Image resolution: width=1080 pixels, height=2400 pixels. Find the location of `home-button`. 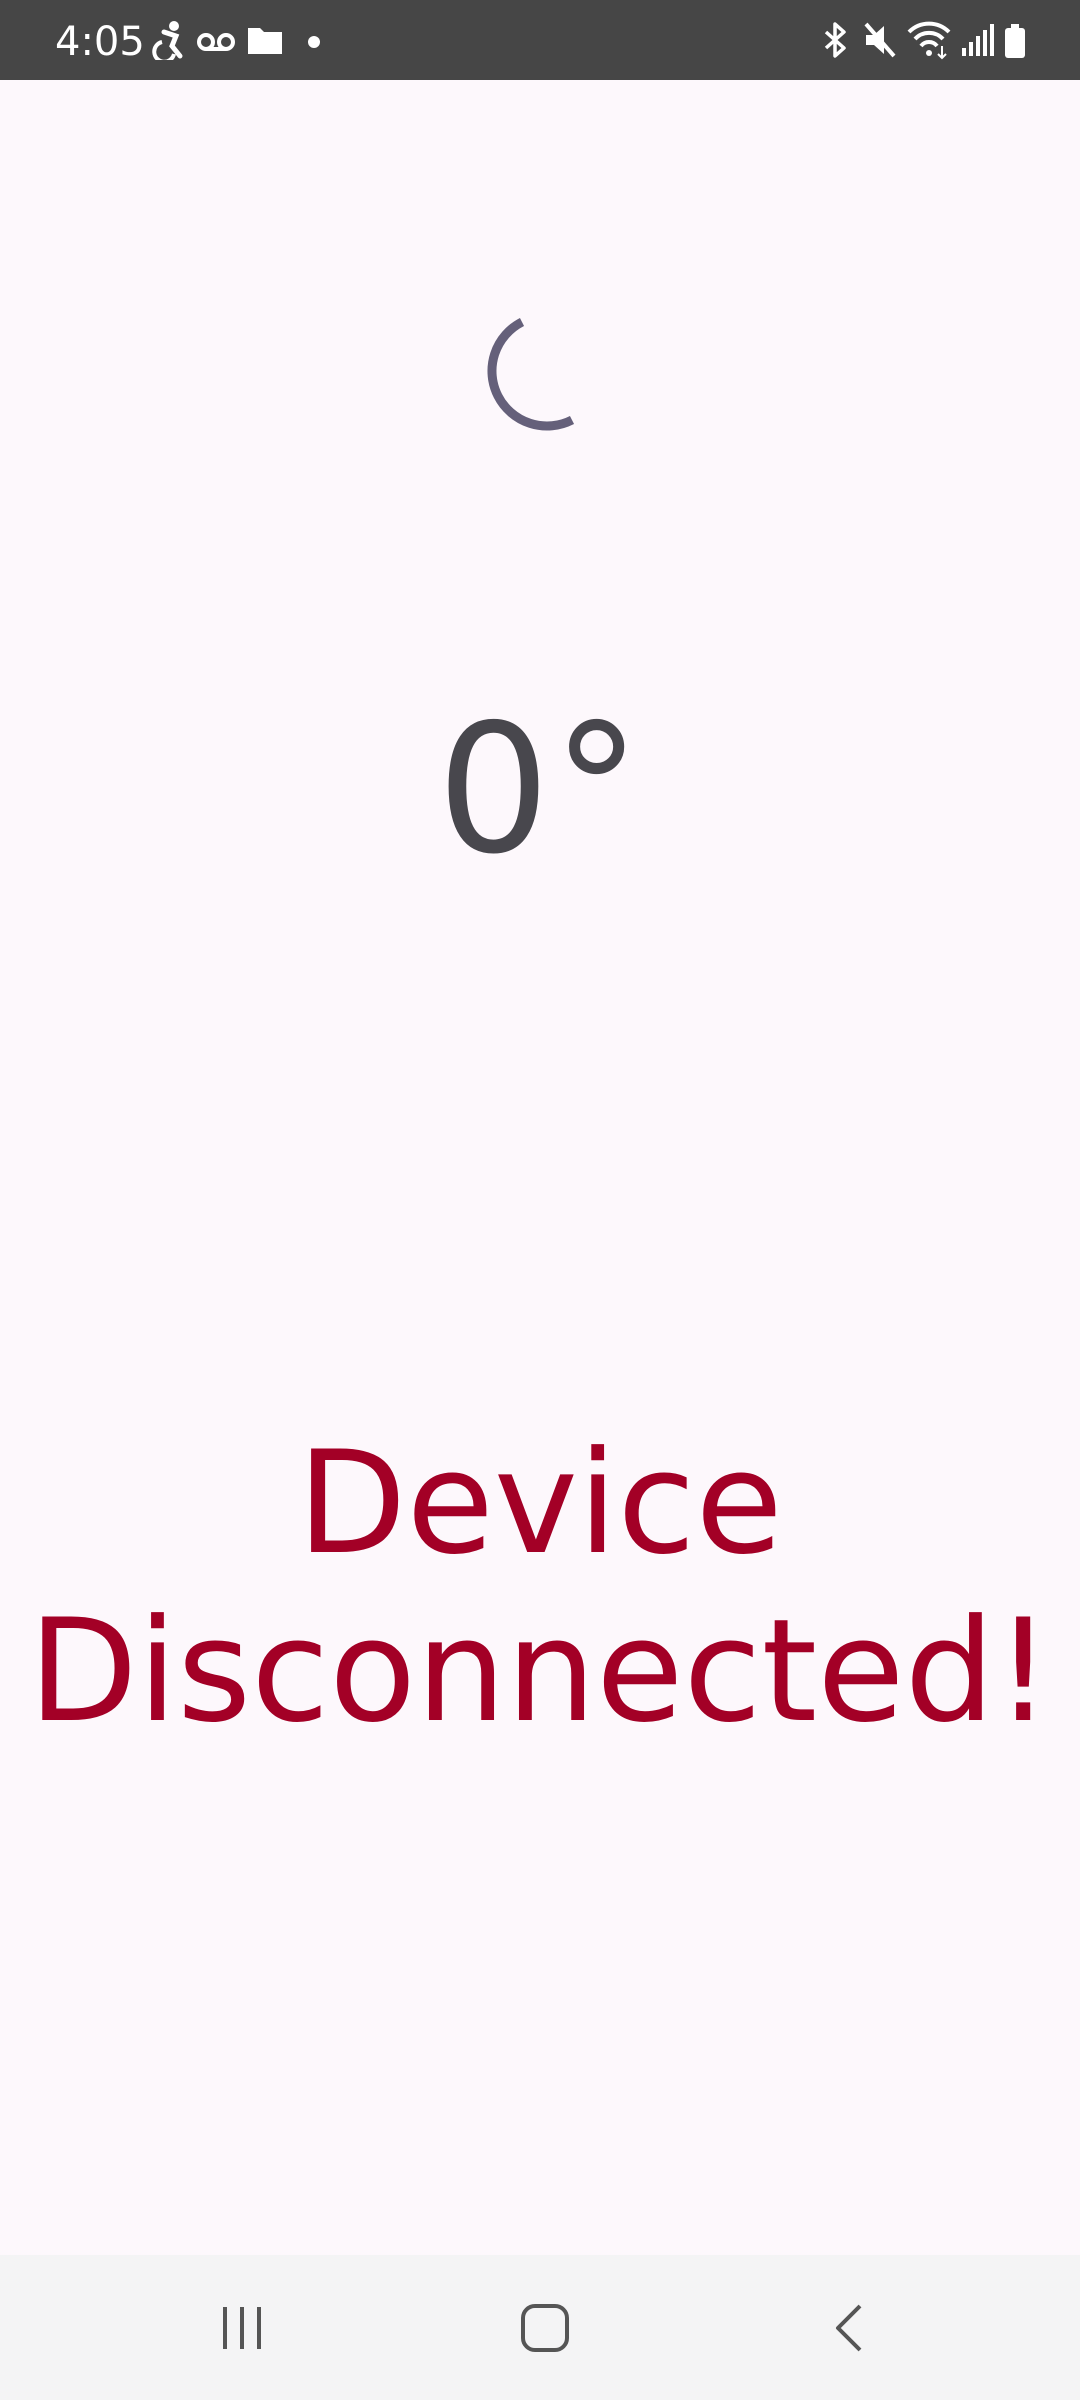

home-button is located at coordinates (545, 2328).